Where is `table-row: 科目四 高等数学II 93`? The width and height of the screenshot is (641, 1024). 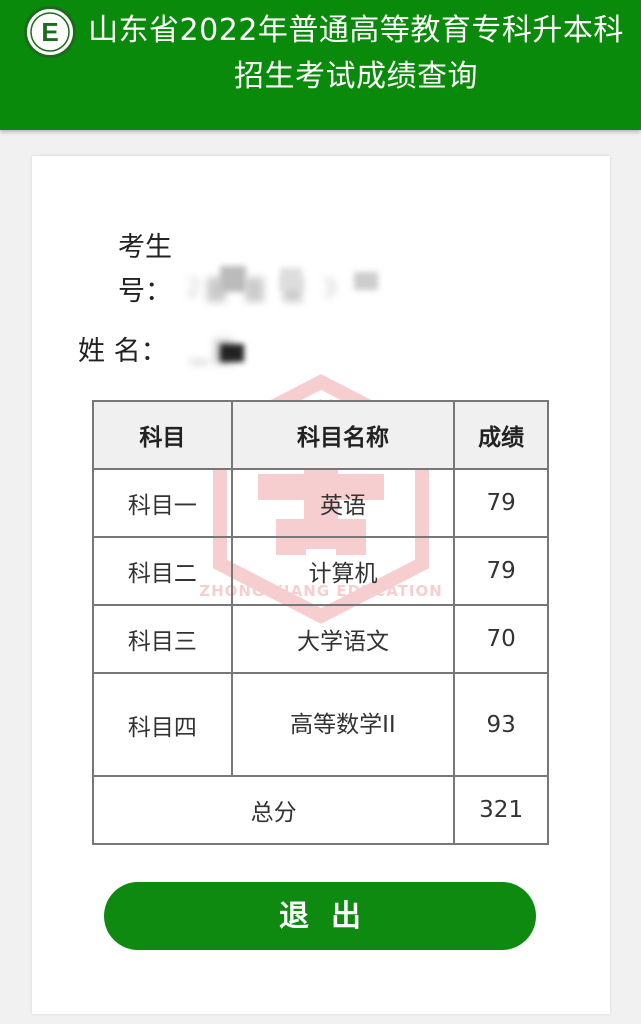 table-row: 科目四 高等数学II 93 is located at coordinates (320, 724).